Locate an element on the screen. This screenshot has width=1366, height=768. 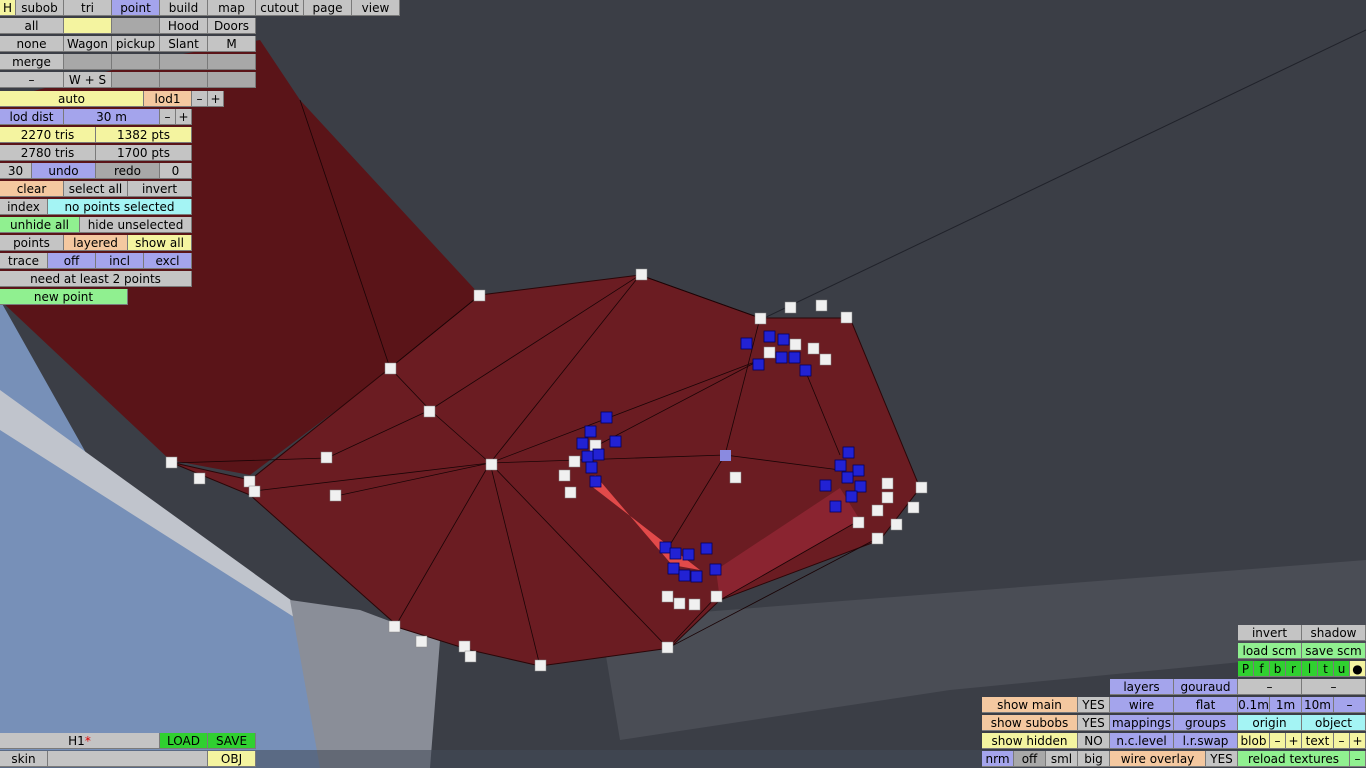
origin-button: origin is located at coordinates (1270, 723).